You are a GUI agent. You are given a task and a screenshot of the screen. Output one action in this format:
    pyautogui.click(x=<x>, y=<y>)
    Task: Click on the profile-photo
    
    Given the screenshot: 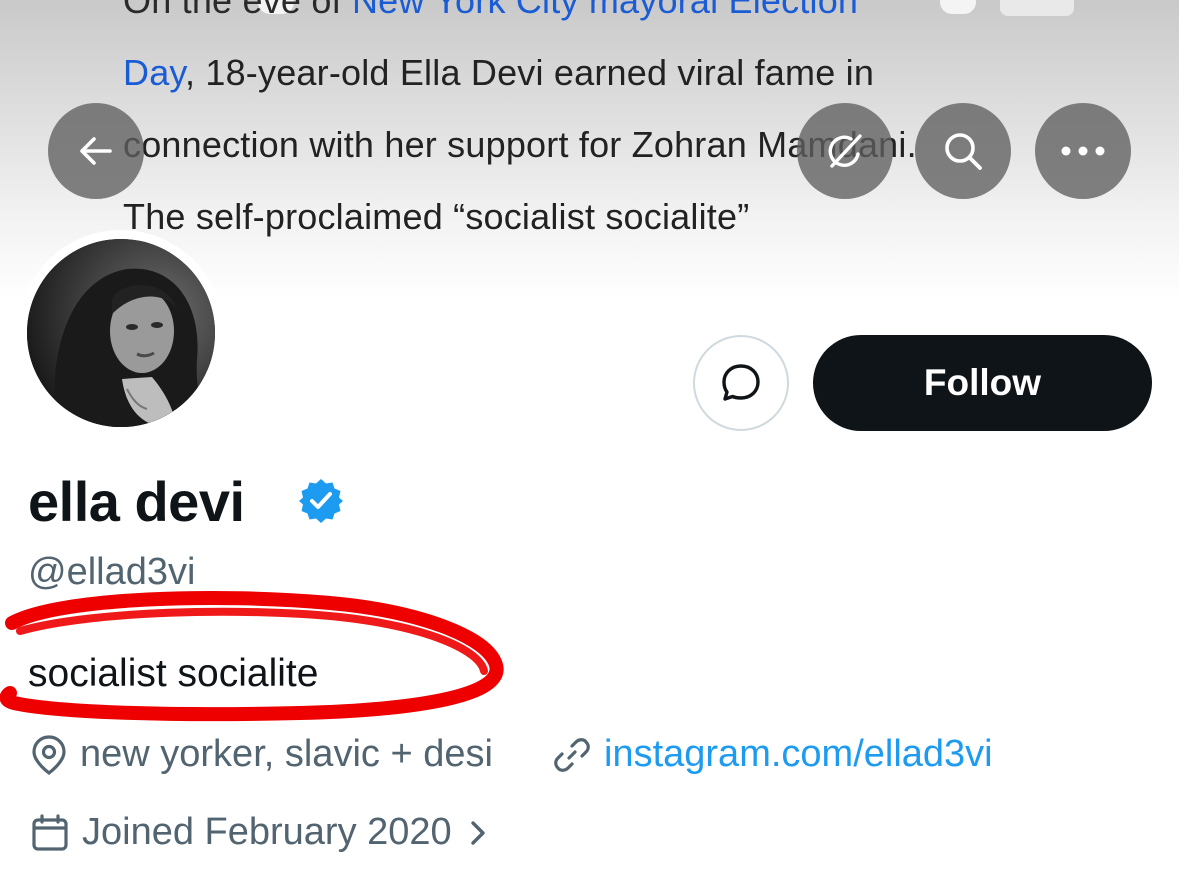 What is the action you would take?
    pyautogui.click(x=121, y=333)
    